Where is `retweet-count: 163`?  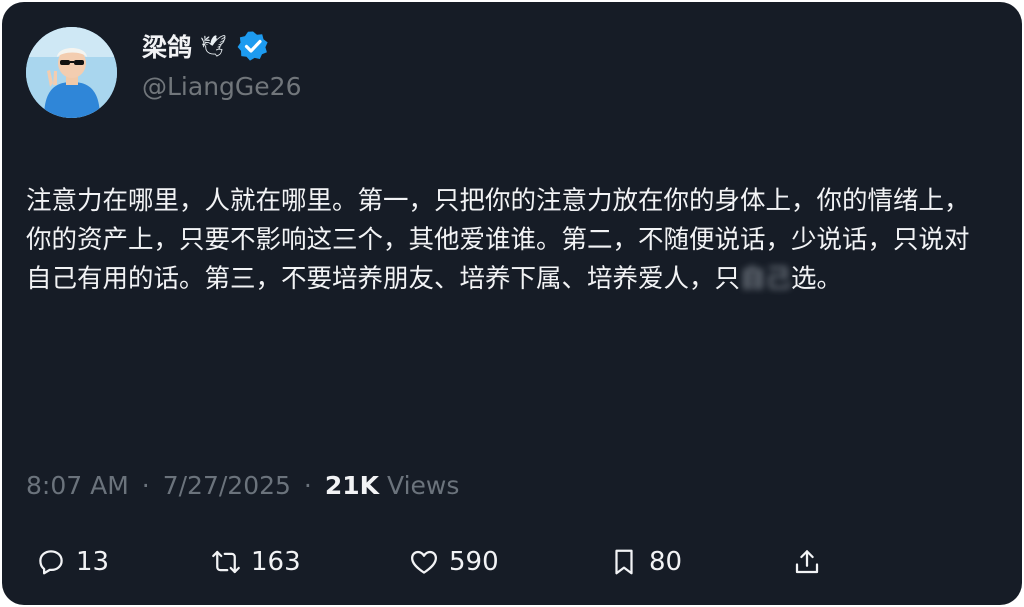
retweet-count: 163 is located at coordinates (276, 562).